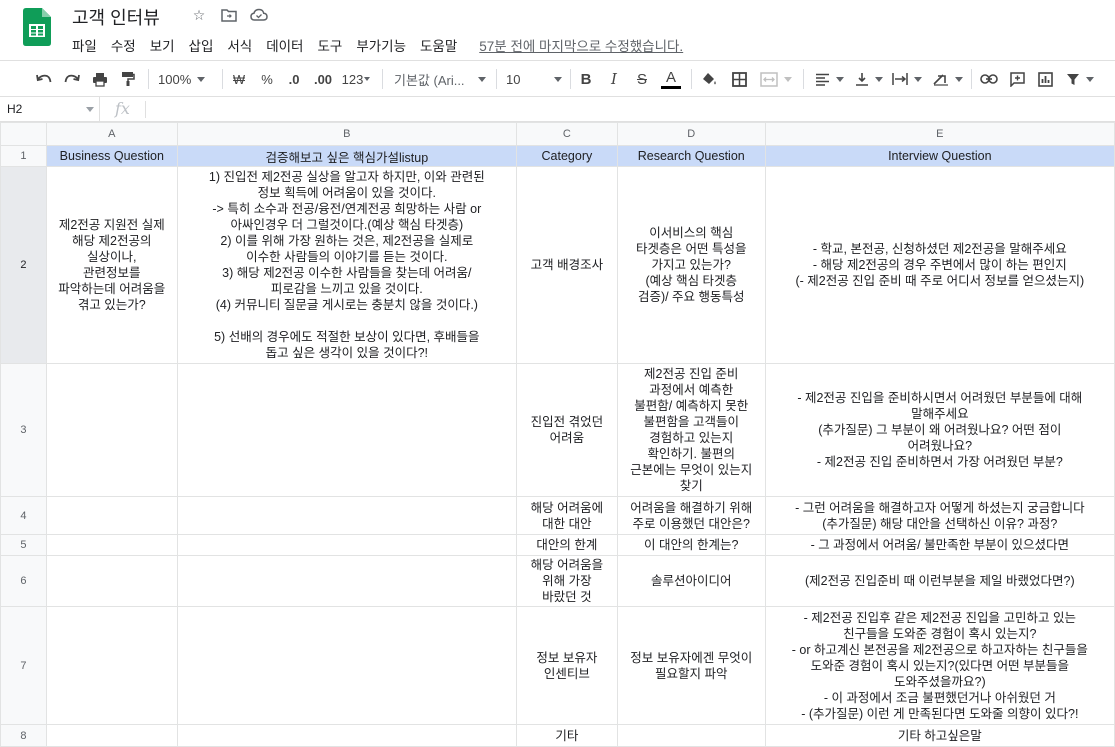  I want to click on document-title: 고객 인터뷰, so click(116, 17).